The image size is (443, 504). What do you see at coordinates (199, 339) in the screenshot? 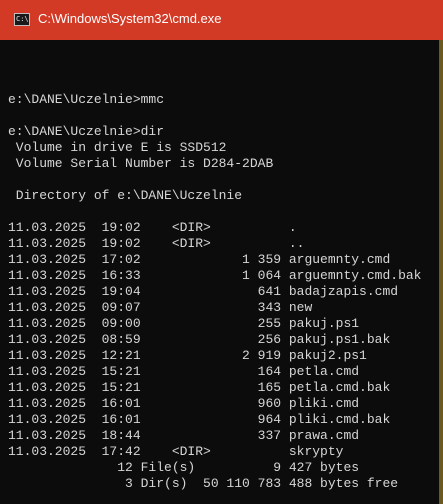
I see `console-line: 11.03.2025 08:59 256 pakuj.ps1.bak` at bounding box center [199, 339].